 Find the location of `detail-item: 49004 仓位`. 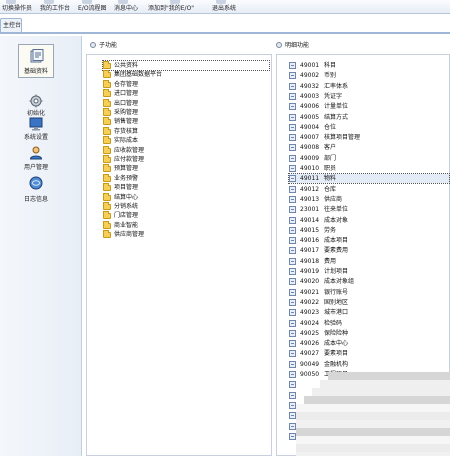

detail-item: 49004 仓位 is located at coordinates (369, 127).